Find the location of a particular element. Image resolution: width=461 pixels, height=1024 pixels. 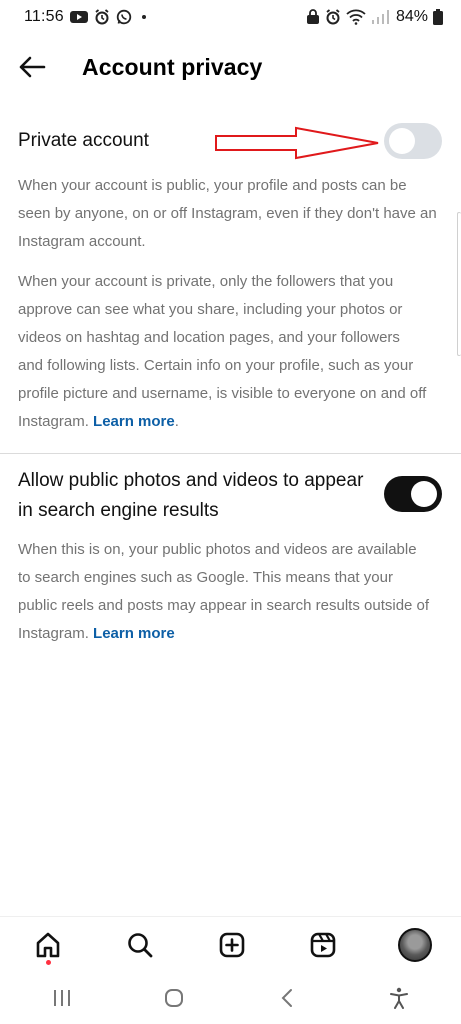

nav-profile is located at coordinates (415, 945).